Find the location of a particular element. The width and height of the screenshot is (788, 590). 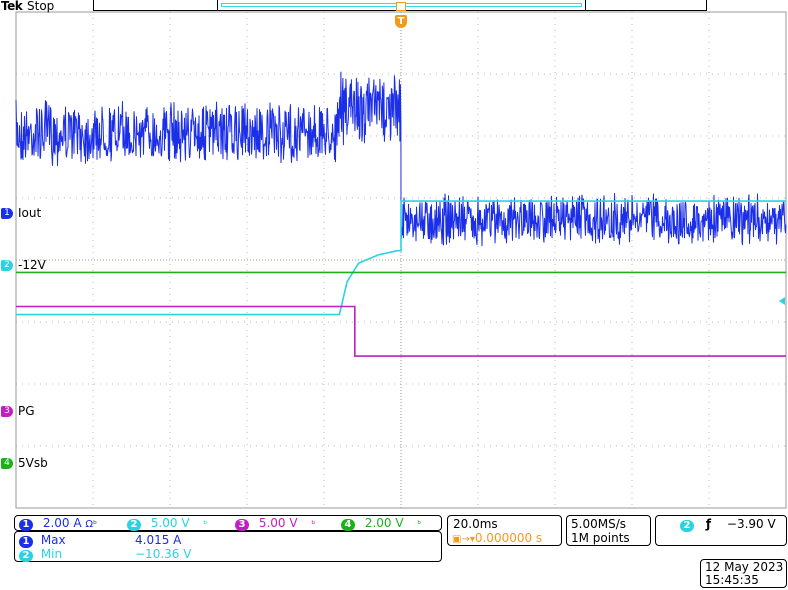

ch4-label: 5Vsb is located at coordinates (33, 463).